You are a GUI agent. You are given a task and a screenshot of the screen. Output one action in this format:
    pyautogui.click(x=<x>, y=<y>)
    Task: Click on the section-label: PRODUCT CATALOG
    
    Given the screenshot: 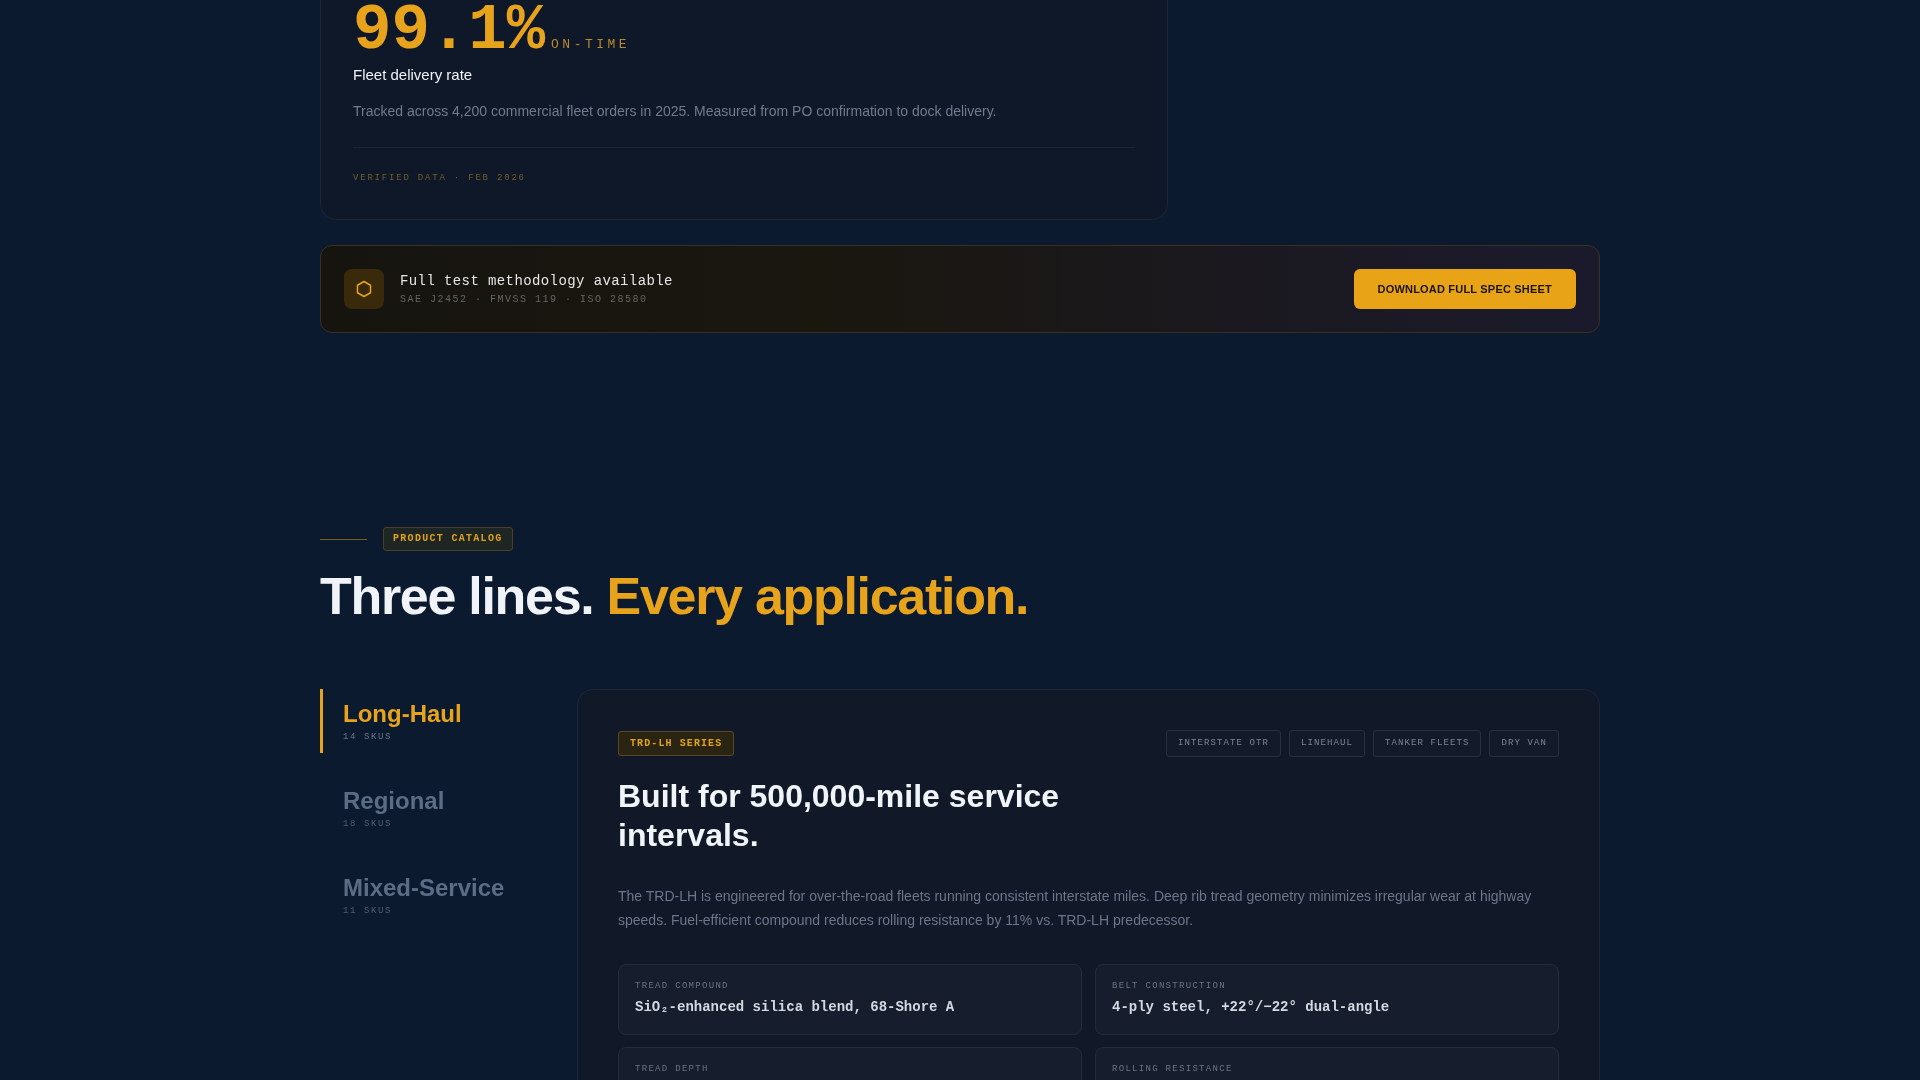 What is the action you would take?
    pyautogui.click(x=448, y=539)
    